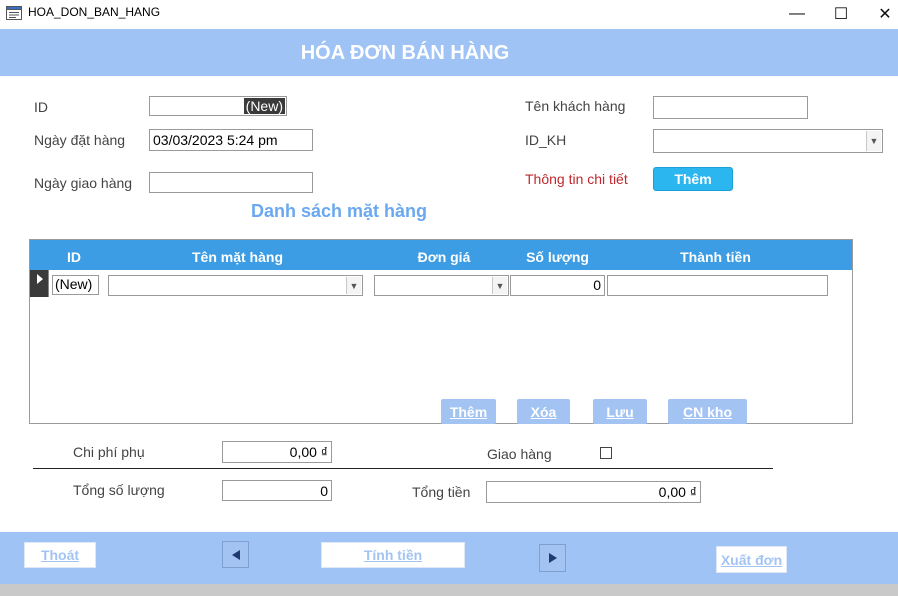  I want to click on id-value: (New), so click(264, 106).